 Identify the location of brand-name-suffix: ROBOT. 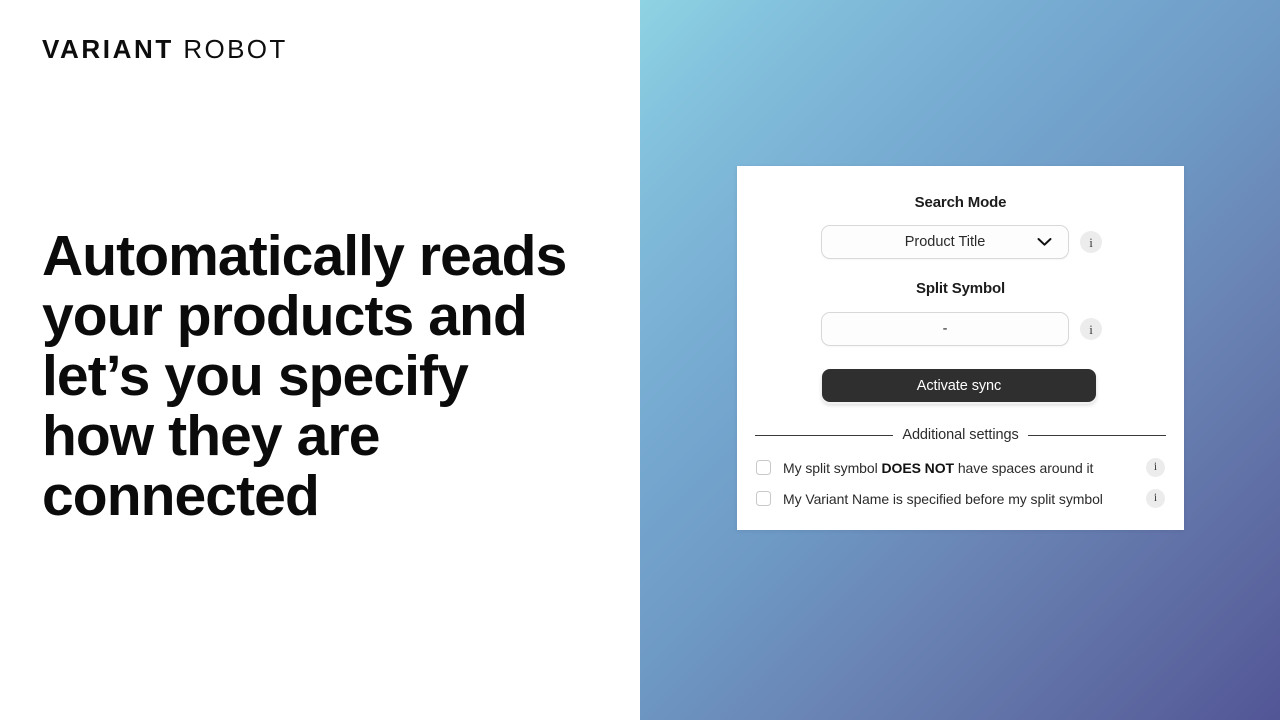
(235, 49).